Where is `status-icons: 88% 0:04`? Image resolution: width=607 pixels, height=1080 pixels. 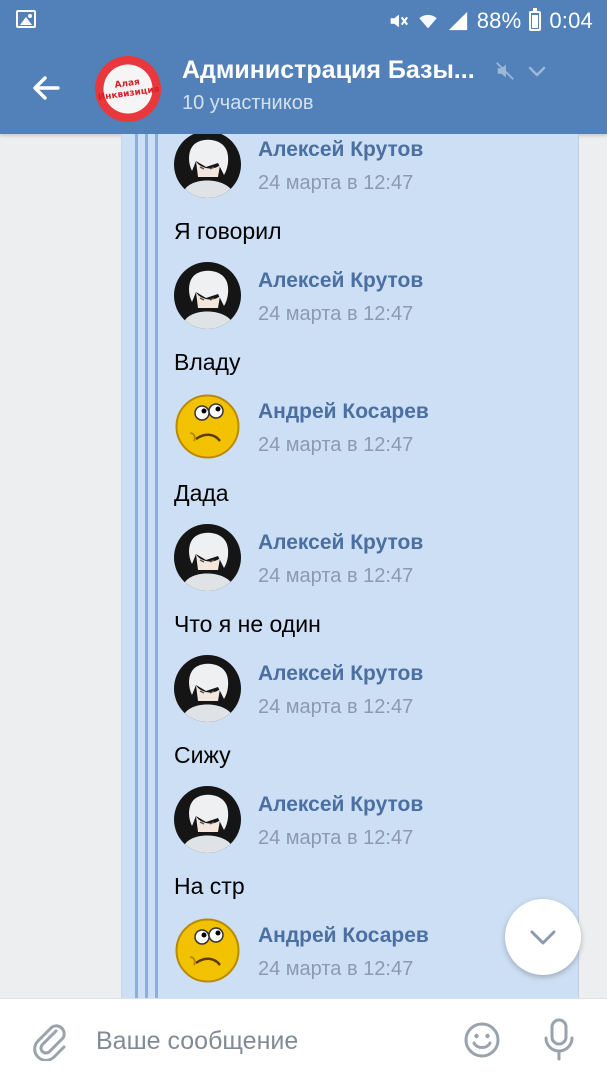
status-icons: 88% 0:04 is located at coordinates (490, 21).